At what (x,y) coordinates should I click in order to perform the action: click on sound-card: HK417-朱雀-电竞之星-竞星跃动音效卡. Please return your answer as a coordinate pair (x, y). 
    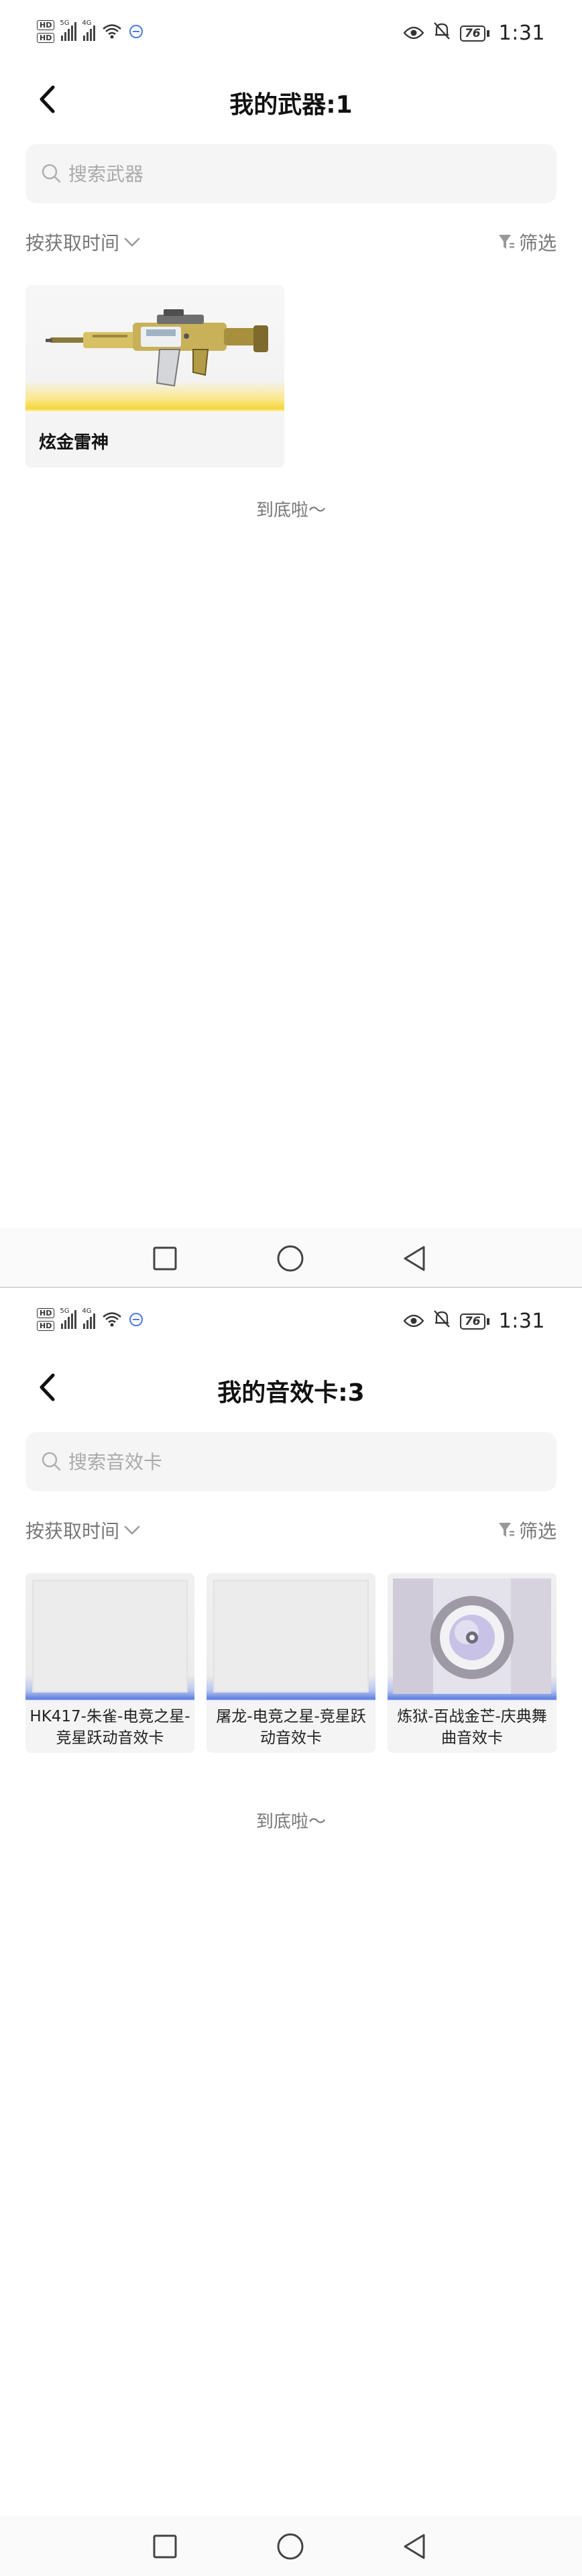
    Looking at the image, I should click on (109, 1663).